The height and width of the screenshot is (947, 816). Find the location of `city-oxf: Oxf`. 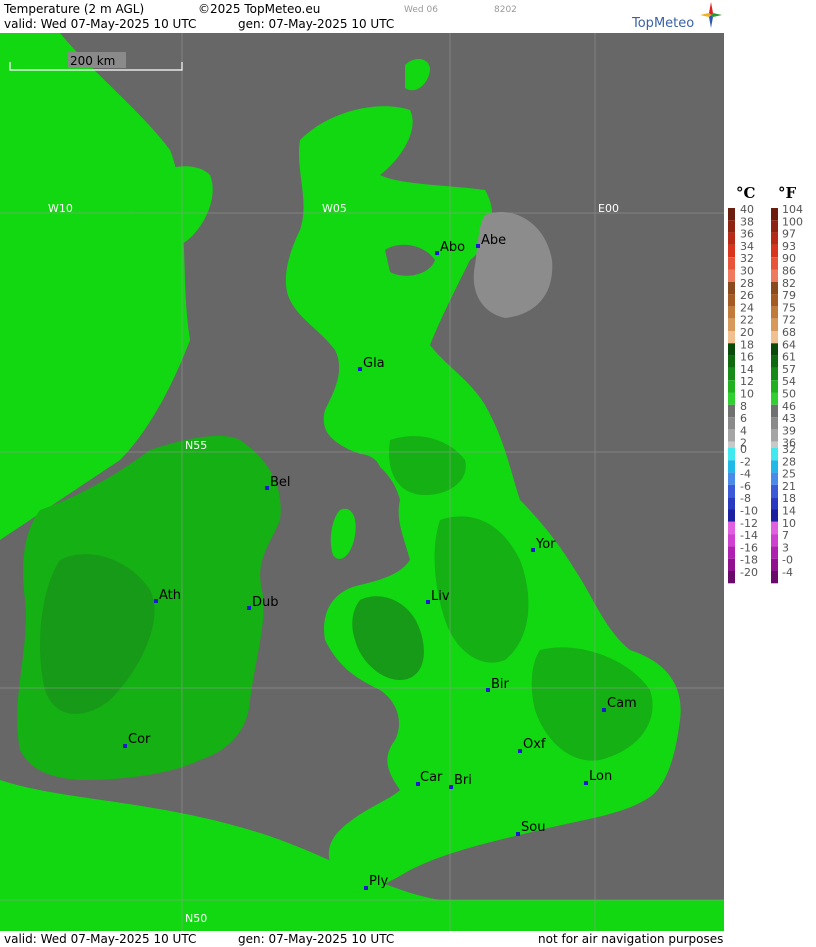

city-oxf: Oxf is located at coordinates (532, 745).